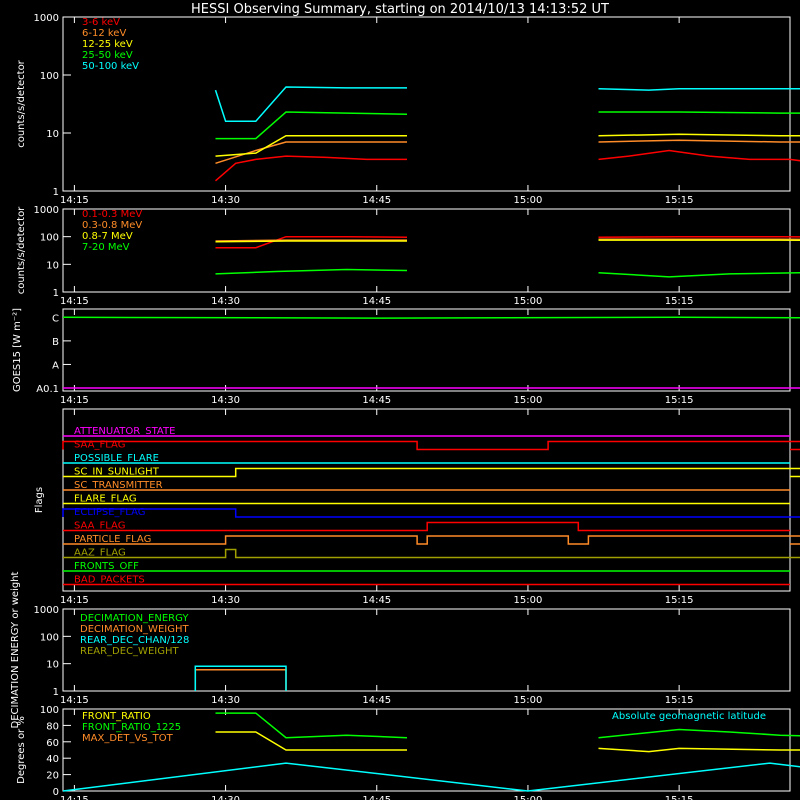 This screenshot has height=800, width=800. Describe the element at coordinates (129, 651) in the screenshot. I see `legend-entry: REAR_DEC_WEIGHT` at that location.